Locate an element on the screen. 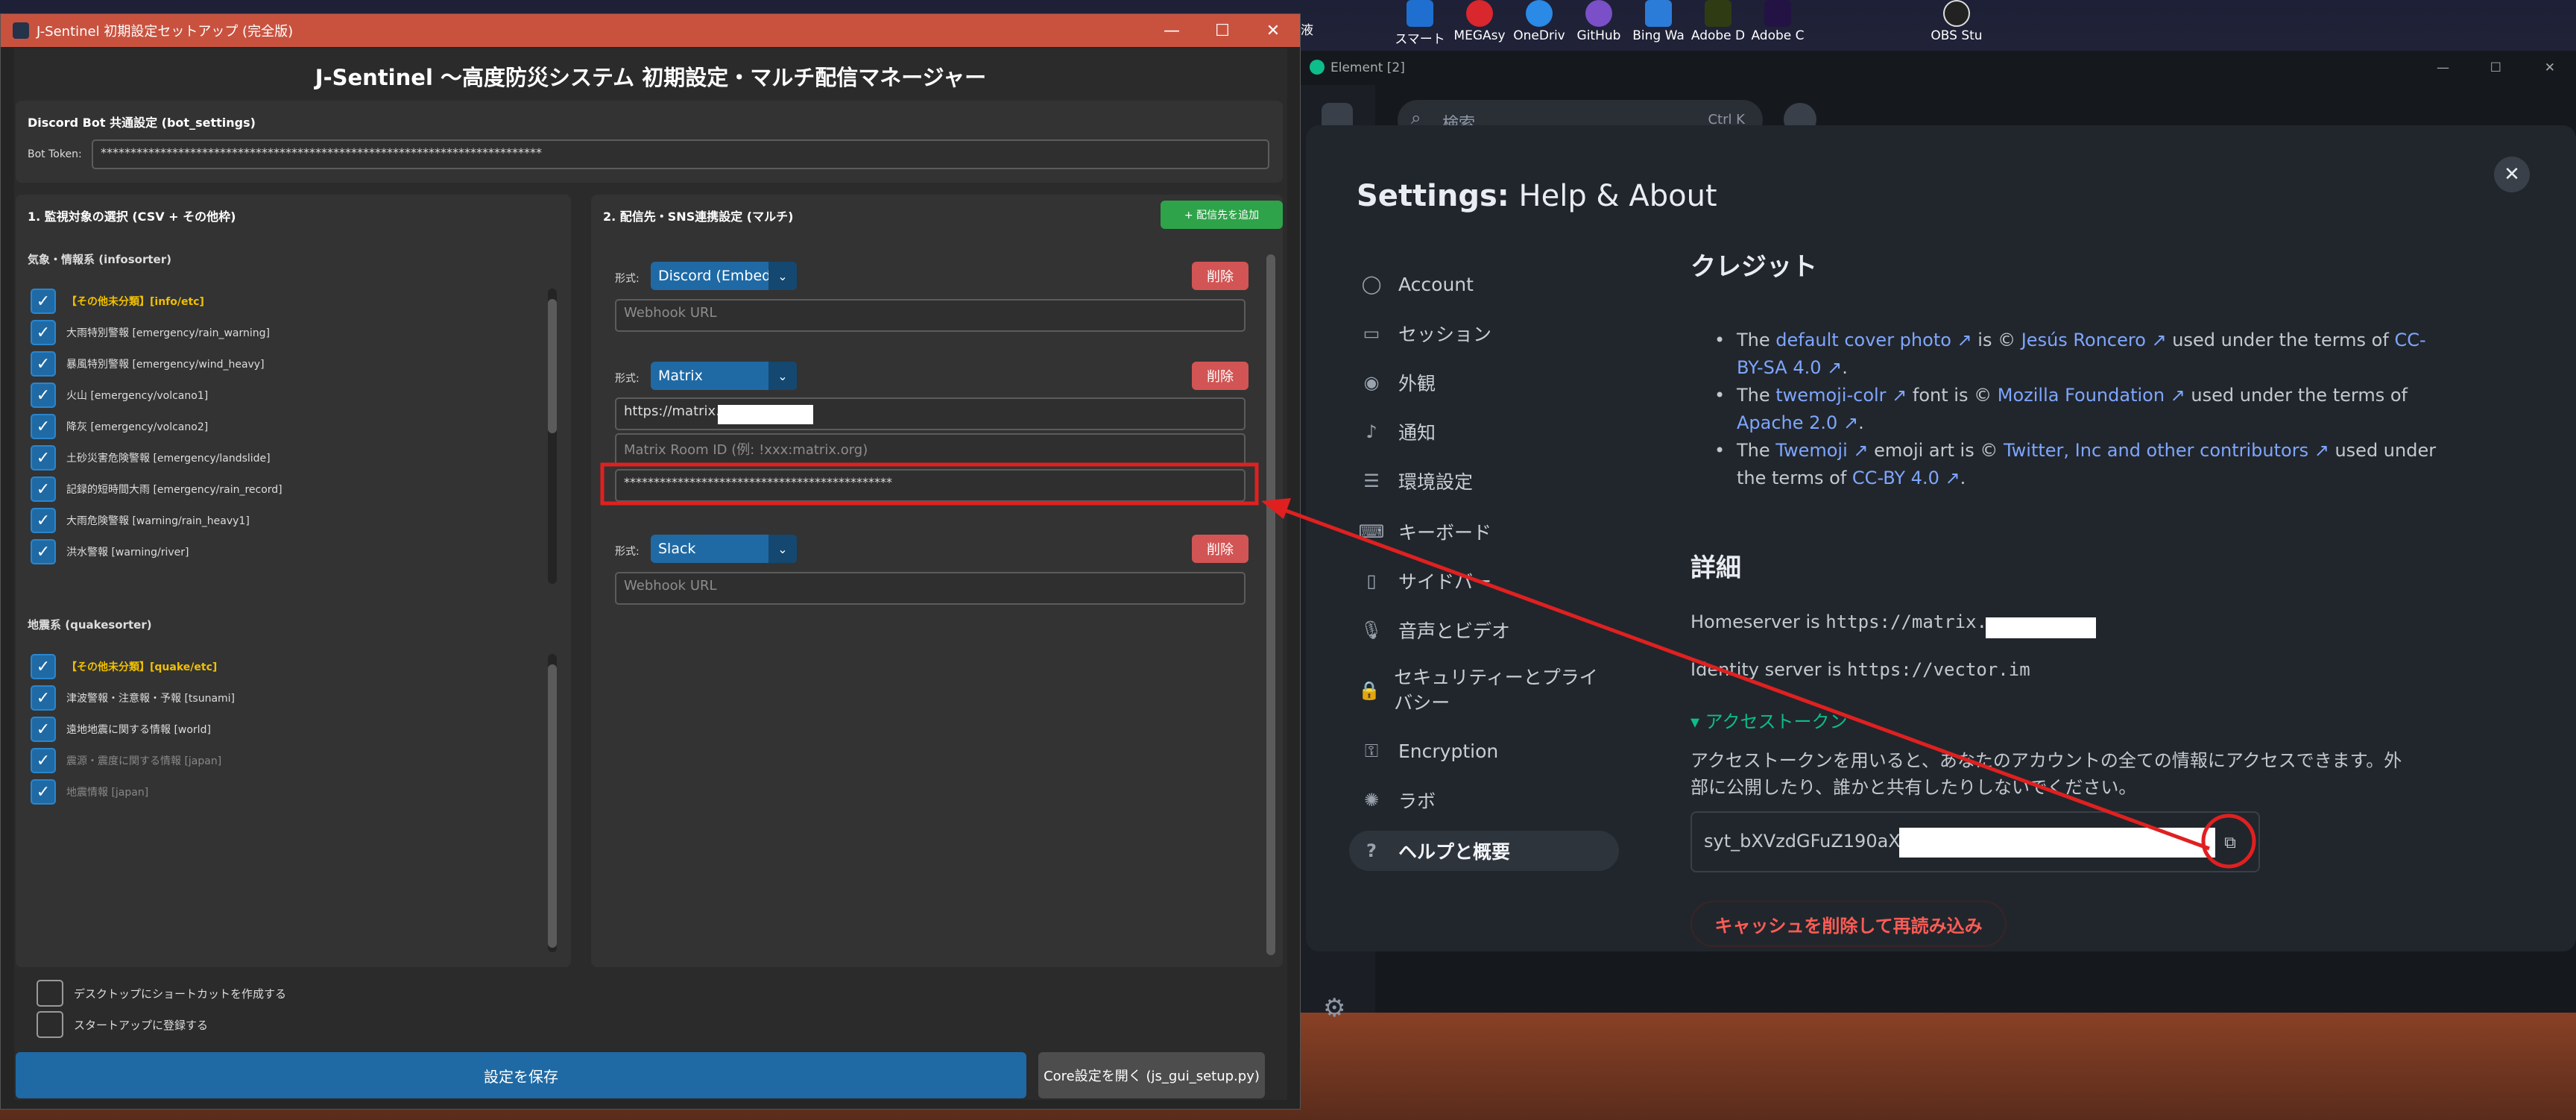 This screenshot has width=2576, height=1120. taskbar-item-obs: OBS Stu is located at coordinates (1956, 21).